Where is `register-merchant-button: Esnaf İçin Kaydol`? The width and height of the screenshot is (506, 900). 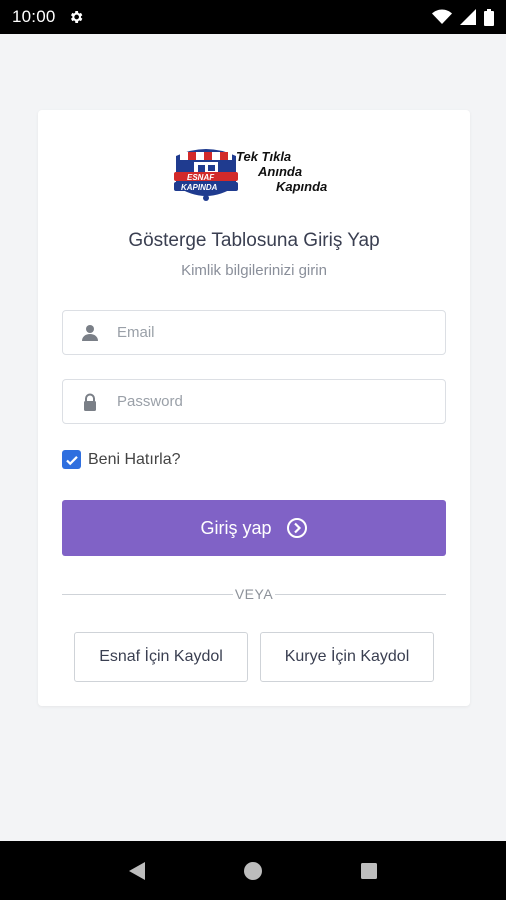
register-merchant-button: Esnaf İçin Kaydol is located at coordinates (161, 657).